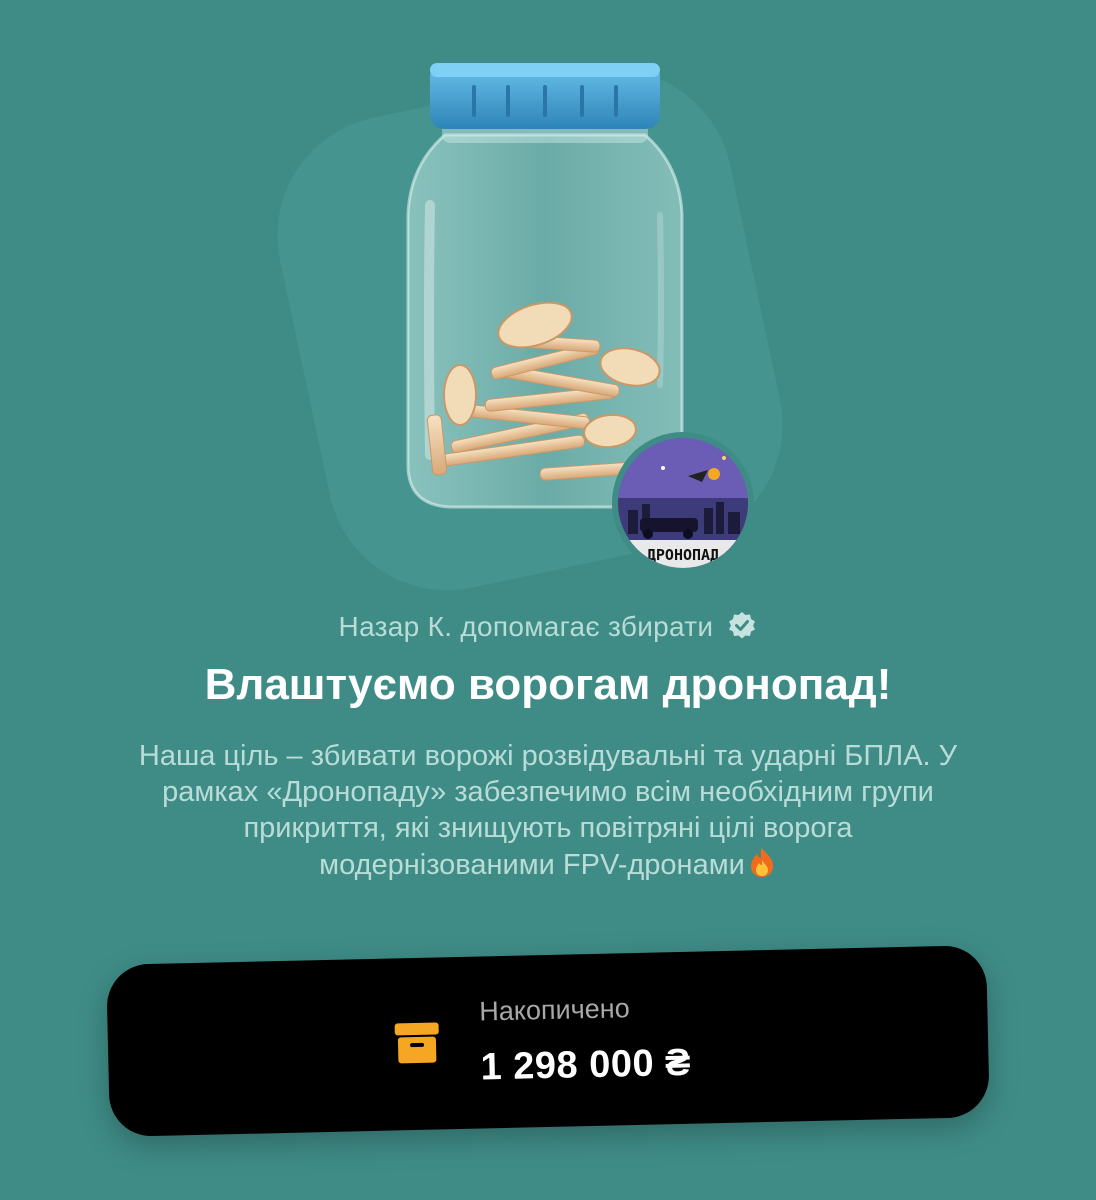 This screenshot has height=1200, width=1096. I want to click on helper-text: Назар К. допомагає збирати, so click(526, 626).